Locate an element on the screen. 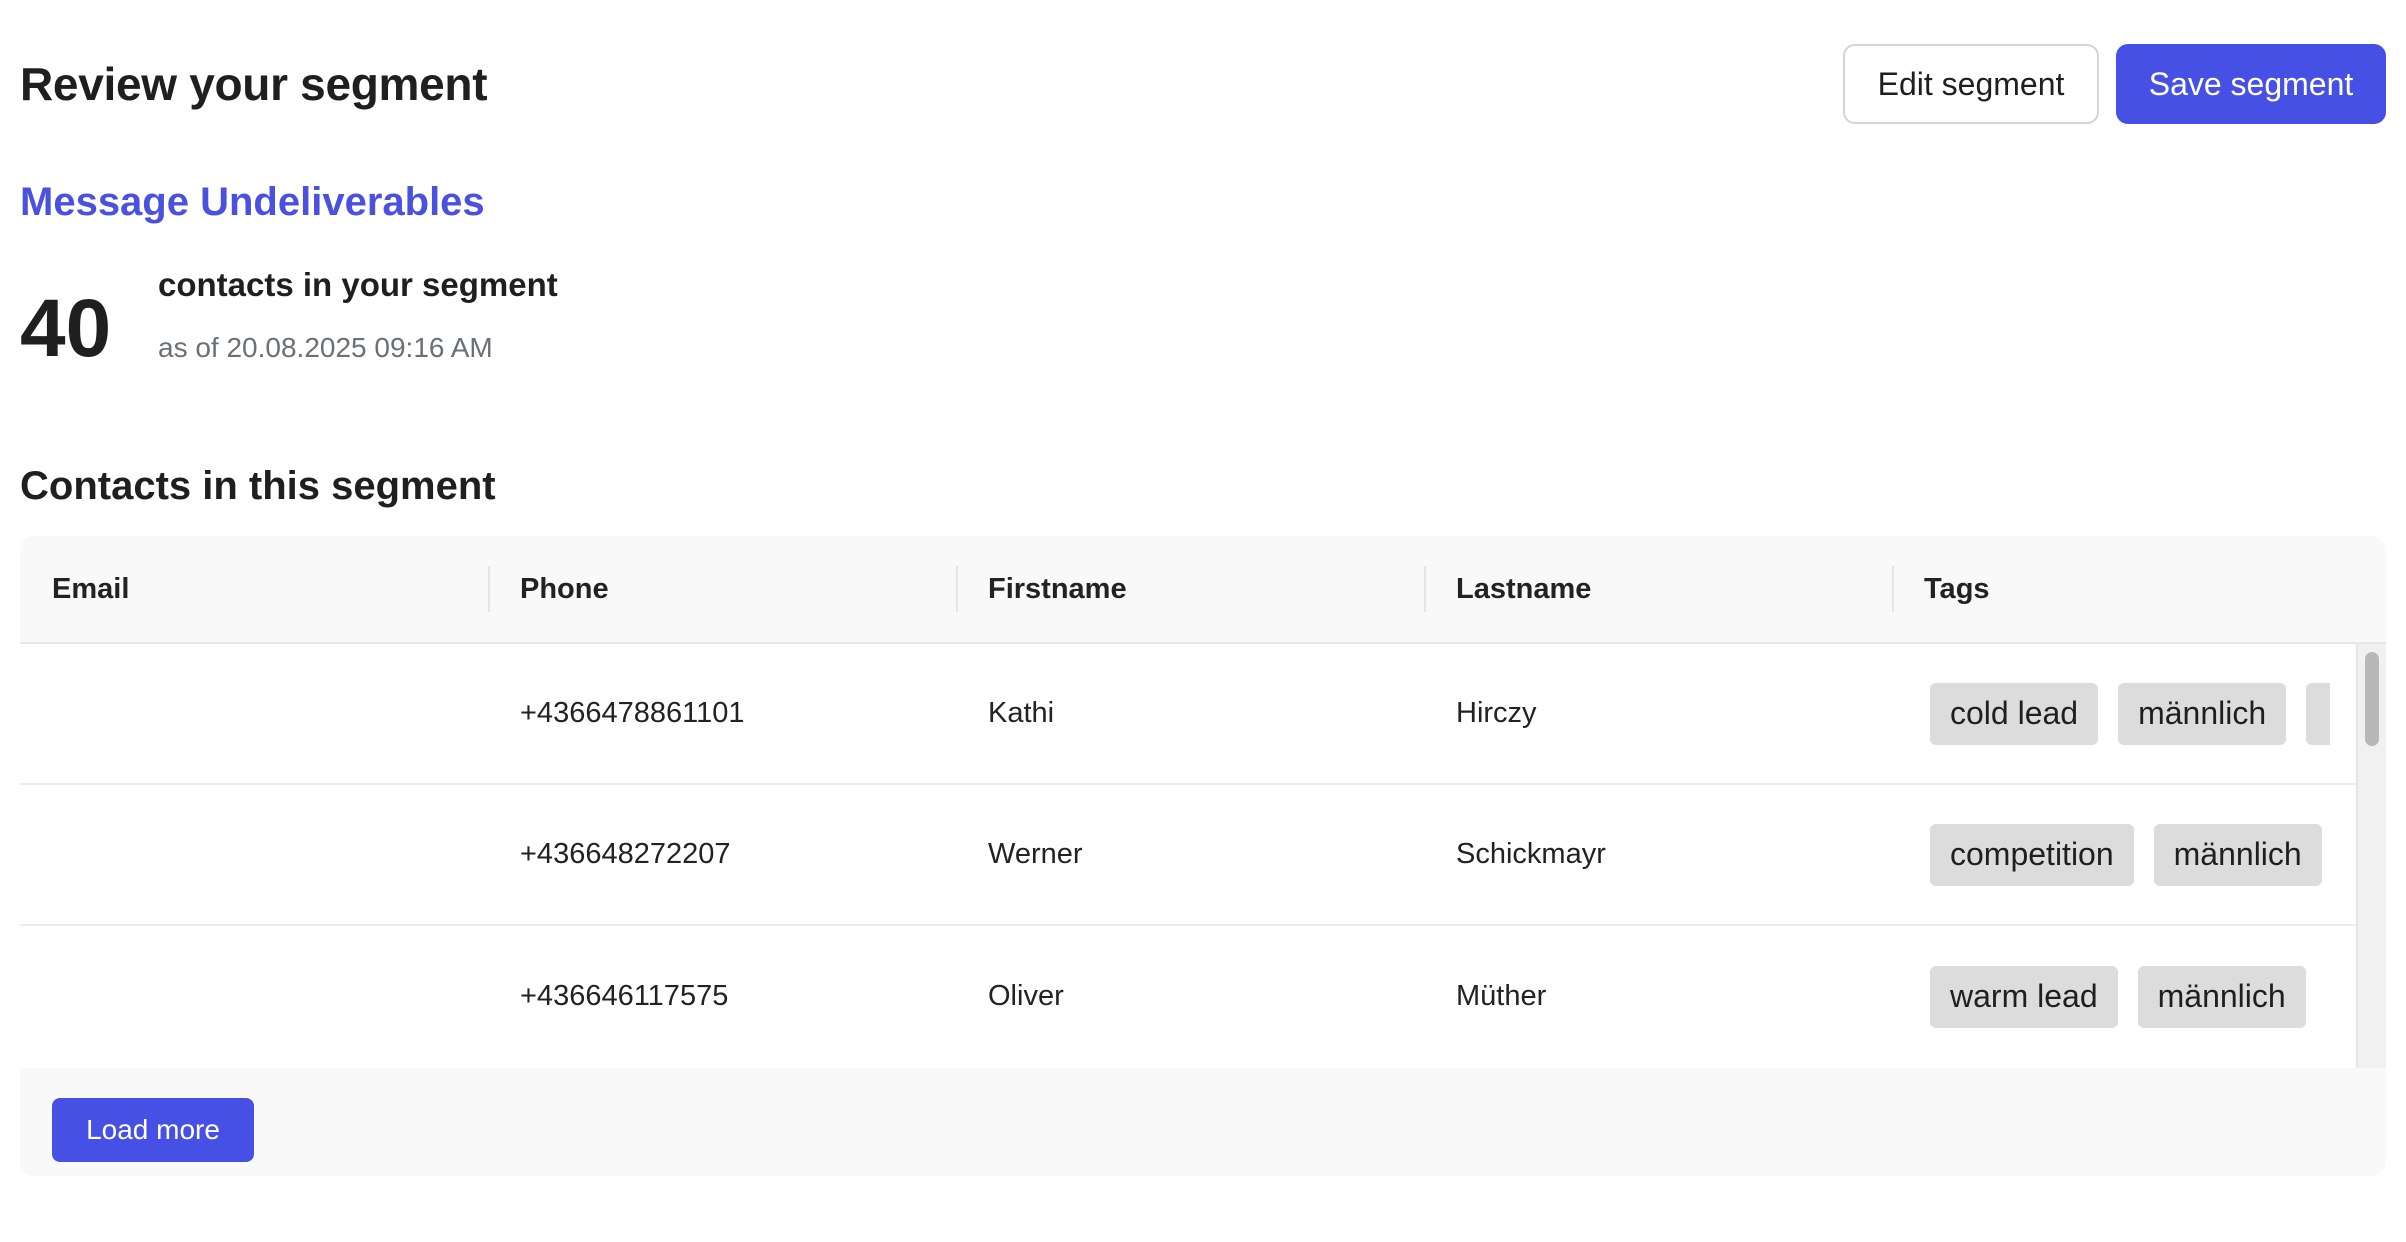  edit-segment-button: Edit segment is located at coordinates (1971, 84).